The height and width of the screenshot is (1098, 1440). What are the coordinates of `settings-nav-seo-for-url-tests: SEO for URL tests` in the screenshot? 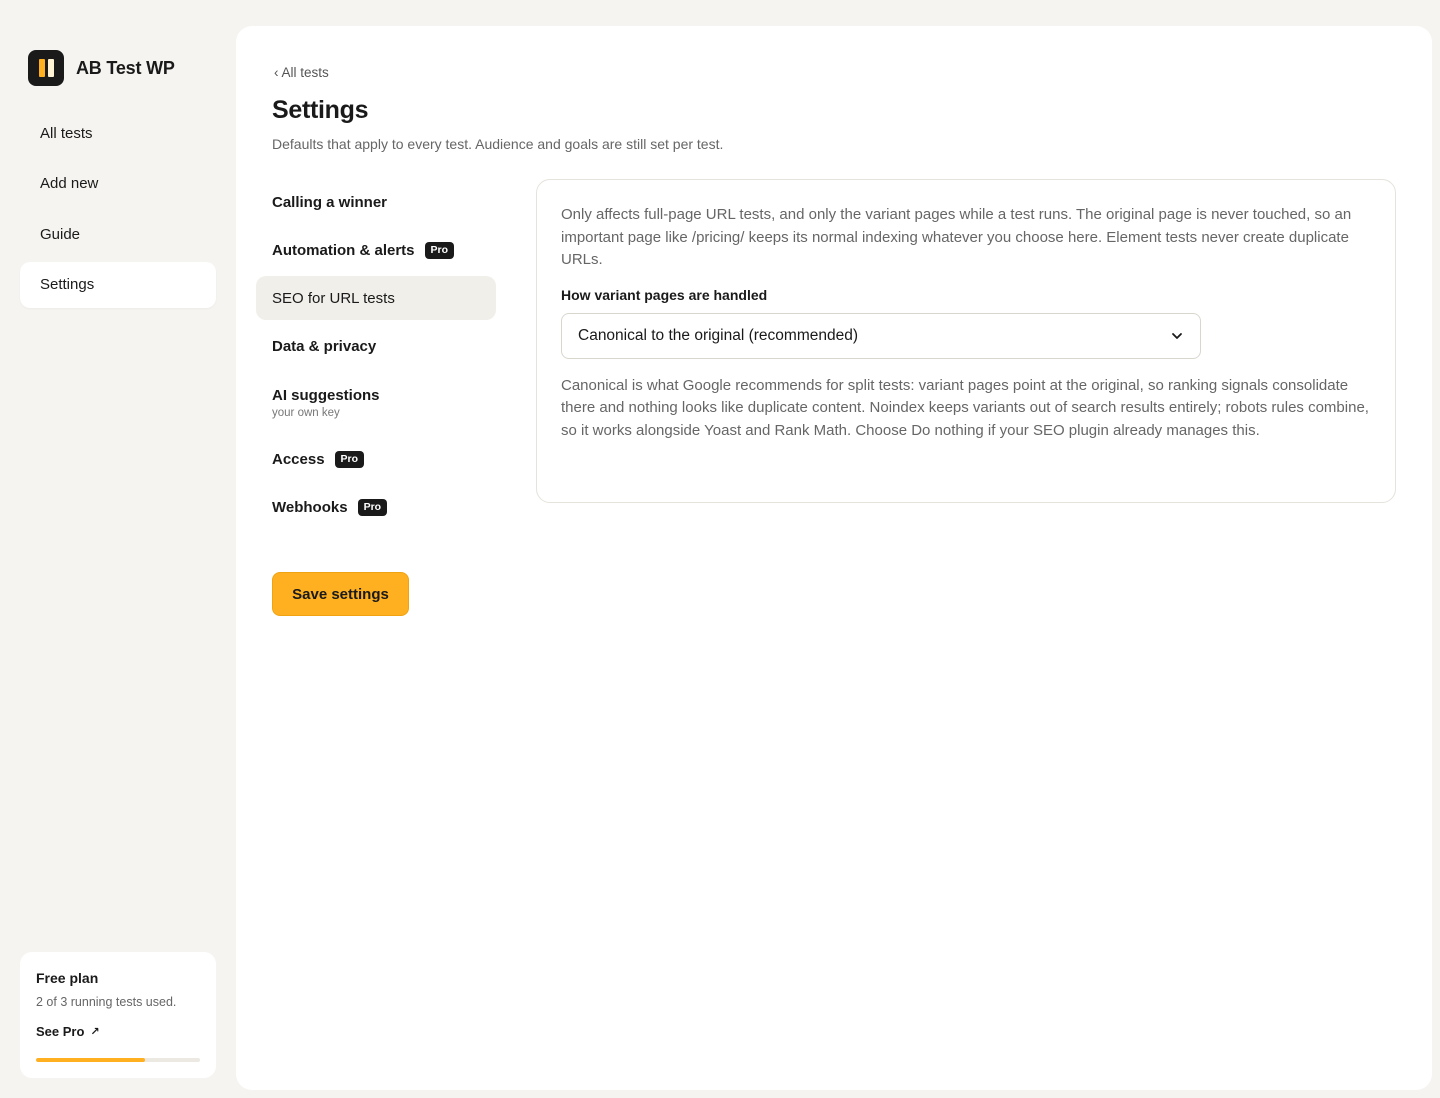 It's located at (376, 298).